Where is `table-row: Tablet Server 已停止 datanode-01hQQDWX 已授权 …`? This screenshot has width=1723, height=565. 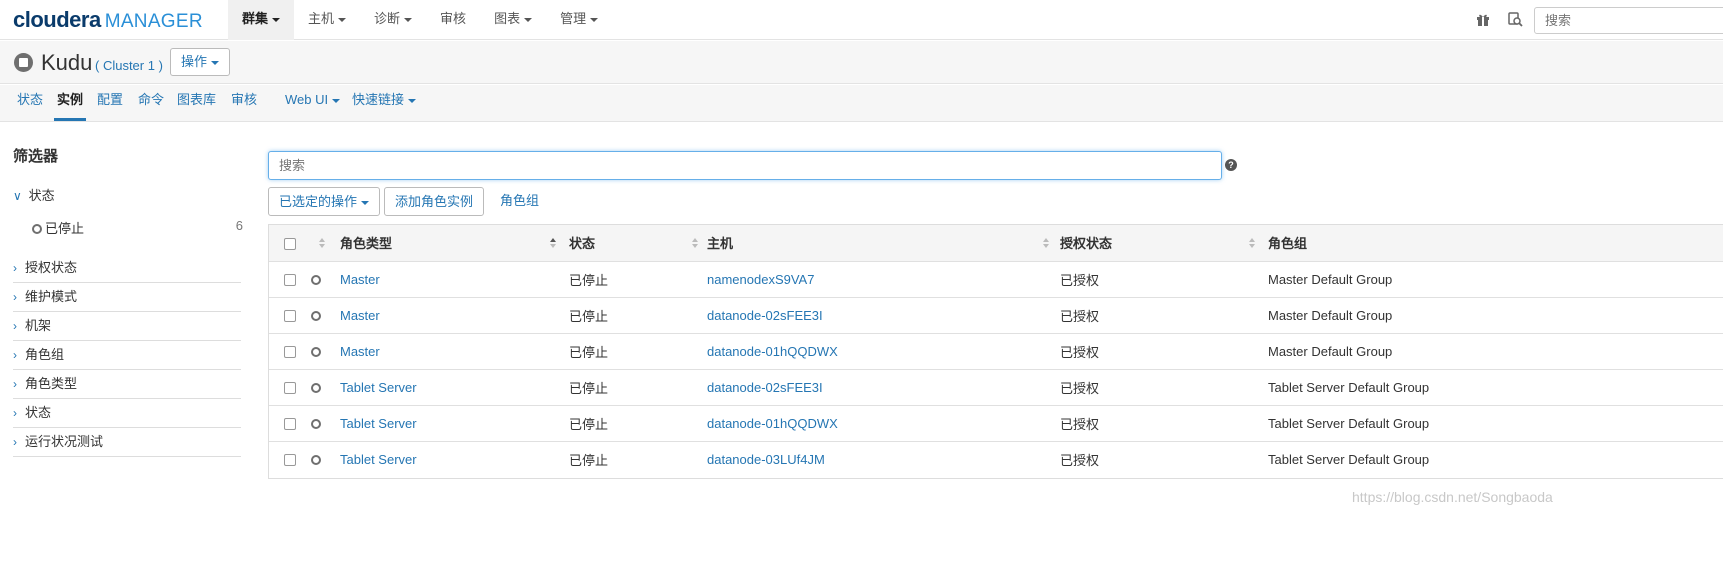 table-row: Tablet Server 已停止 datanode-01hQQDWX 已授权 … is located at coordinates (996, 423).